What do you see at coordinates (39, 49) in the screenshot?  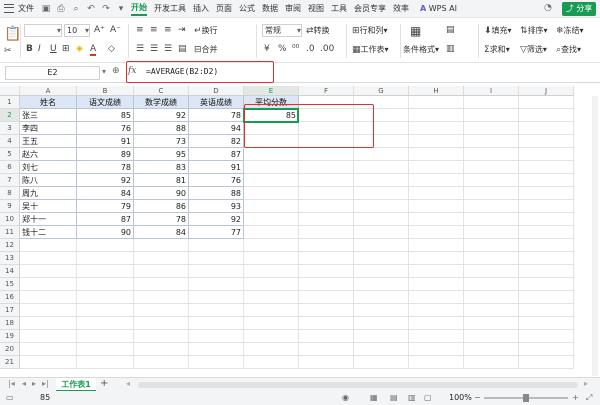 I see `italic-icon: I` at bounding box center [39, 49].